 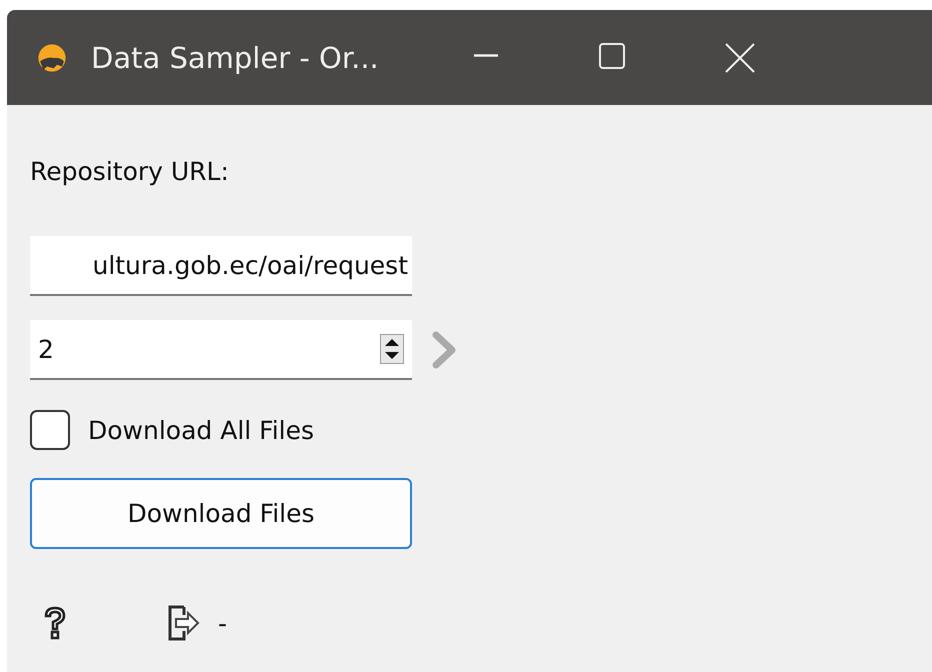 What do you see at coordinates (201, 430) in the screenshot?
I see `checkbox-label: Download All Files` at bounding box center [201, 430].